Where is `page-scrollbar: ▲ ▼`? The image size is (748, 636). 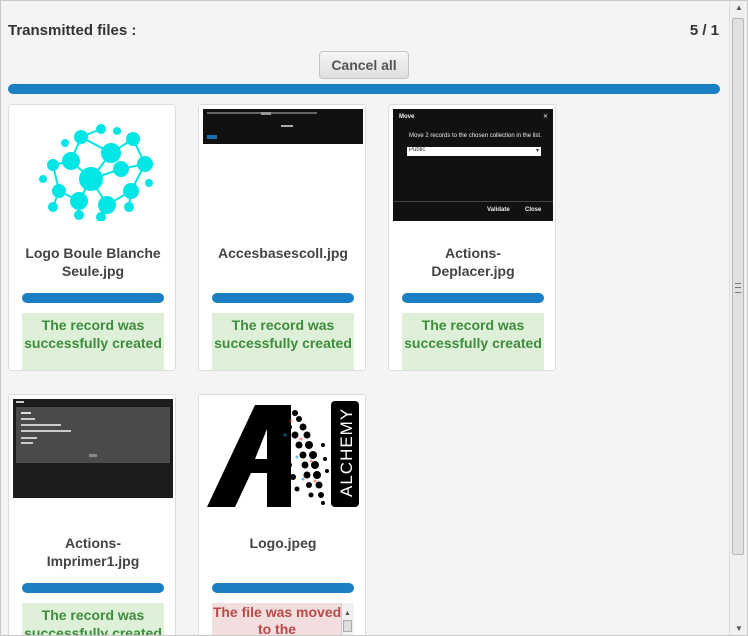
page-scrollbar: ▲ ▼ is located at coordinates (738, 318).